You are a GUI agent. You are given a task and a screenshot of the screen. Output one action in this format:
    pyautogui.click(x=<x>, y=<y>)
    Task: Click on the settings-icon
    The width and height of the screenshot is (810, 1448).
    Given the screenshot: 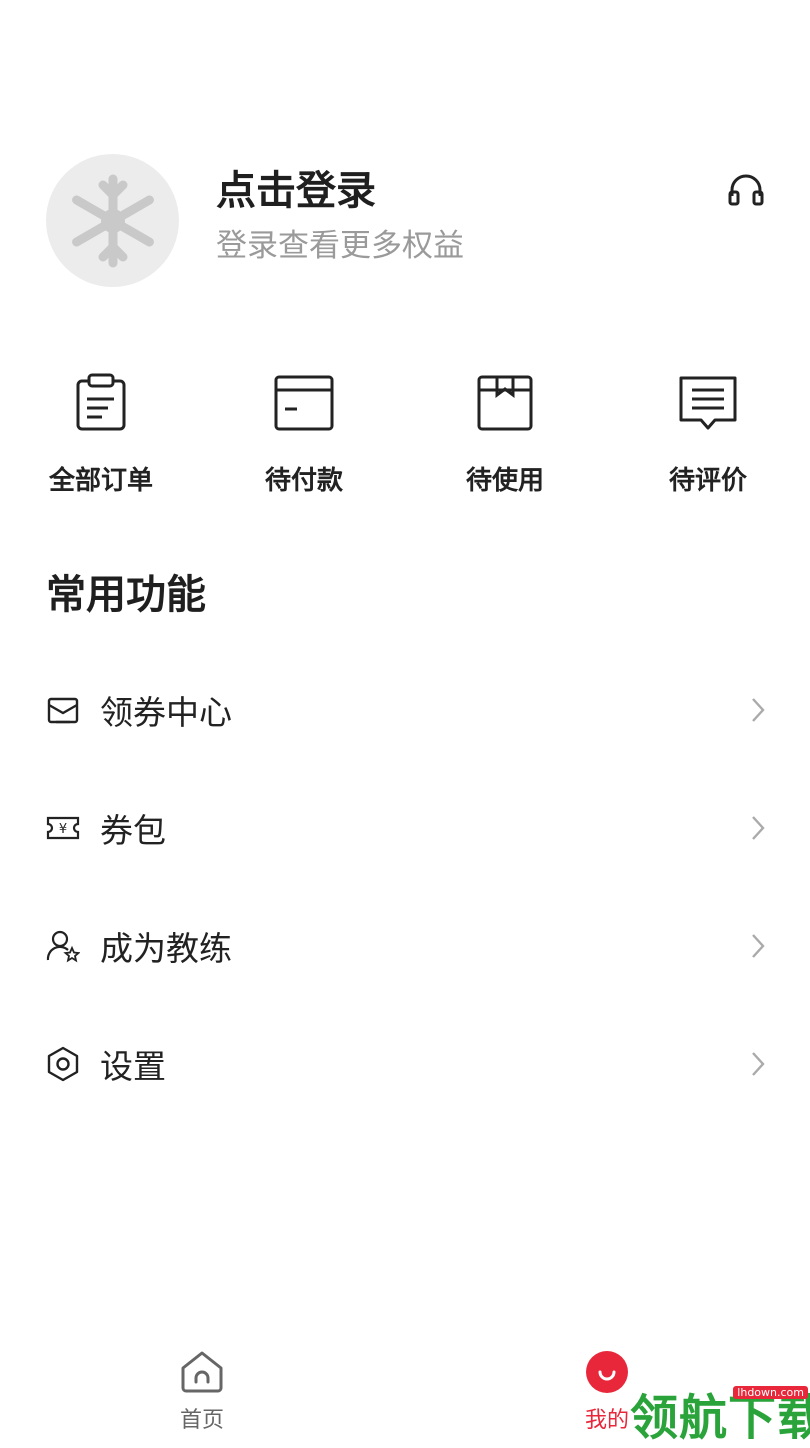 What is the action you would take?
    pyautogui.click(x=63, y=1064)
    